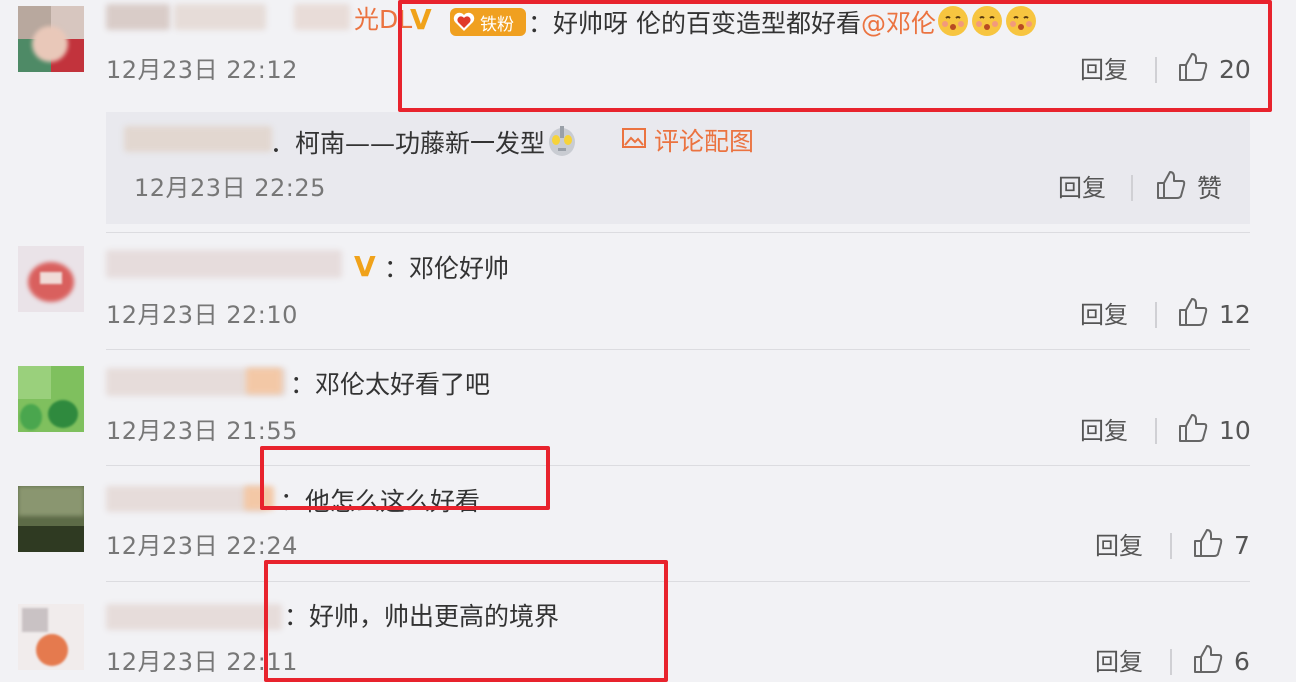 This screenshot has height=682, width=1296. What do you see at coordinates (704, 141) in the screenshot?
I see `comment-image-label: 评论配图` at bounding box center [704, 141].